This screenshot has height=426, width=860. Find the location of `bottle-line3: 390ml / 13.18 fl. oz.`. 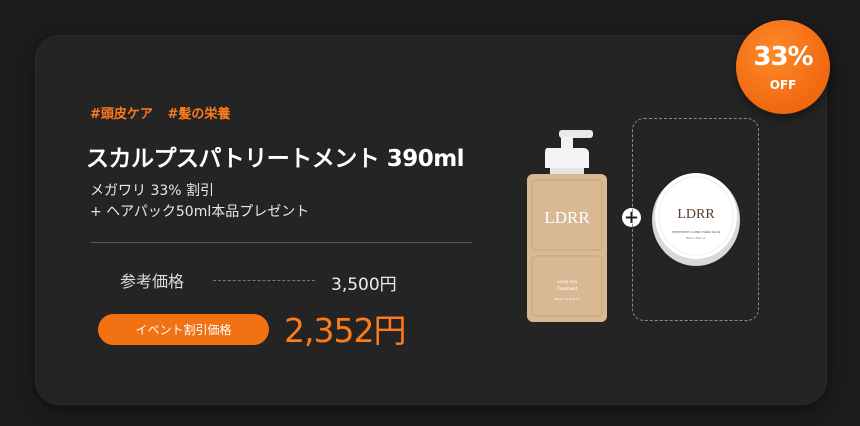

bottle-line3: 390ml / 13.18 fl. oz. is located at coordinates (567, 299).